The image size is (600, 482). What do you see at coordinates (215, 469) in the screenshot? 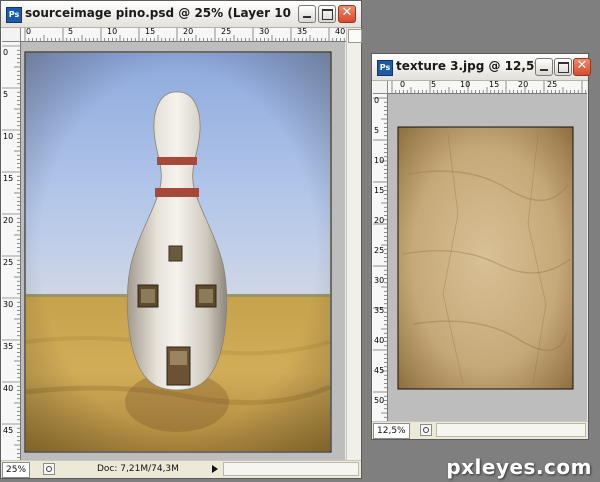
I see `status-menu-arrow-icon` at bounding box center [215, 469].